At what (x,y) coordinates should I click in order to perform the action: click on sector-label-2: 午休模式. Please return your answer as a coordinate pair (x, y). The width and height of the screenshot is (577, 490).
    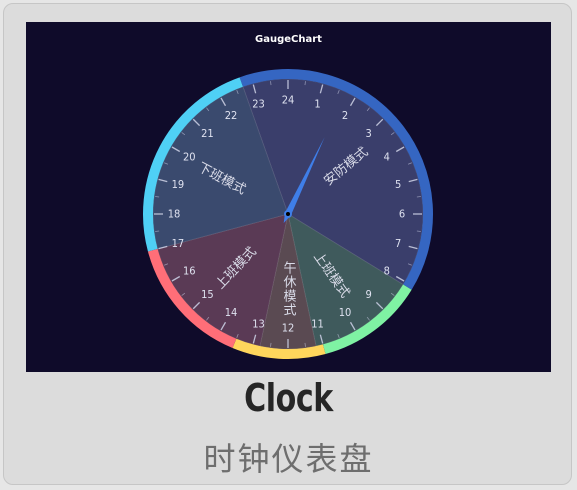
    Looking at the image, I should click on (289, 289).